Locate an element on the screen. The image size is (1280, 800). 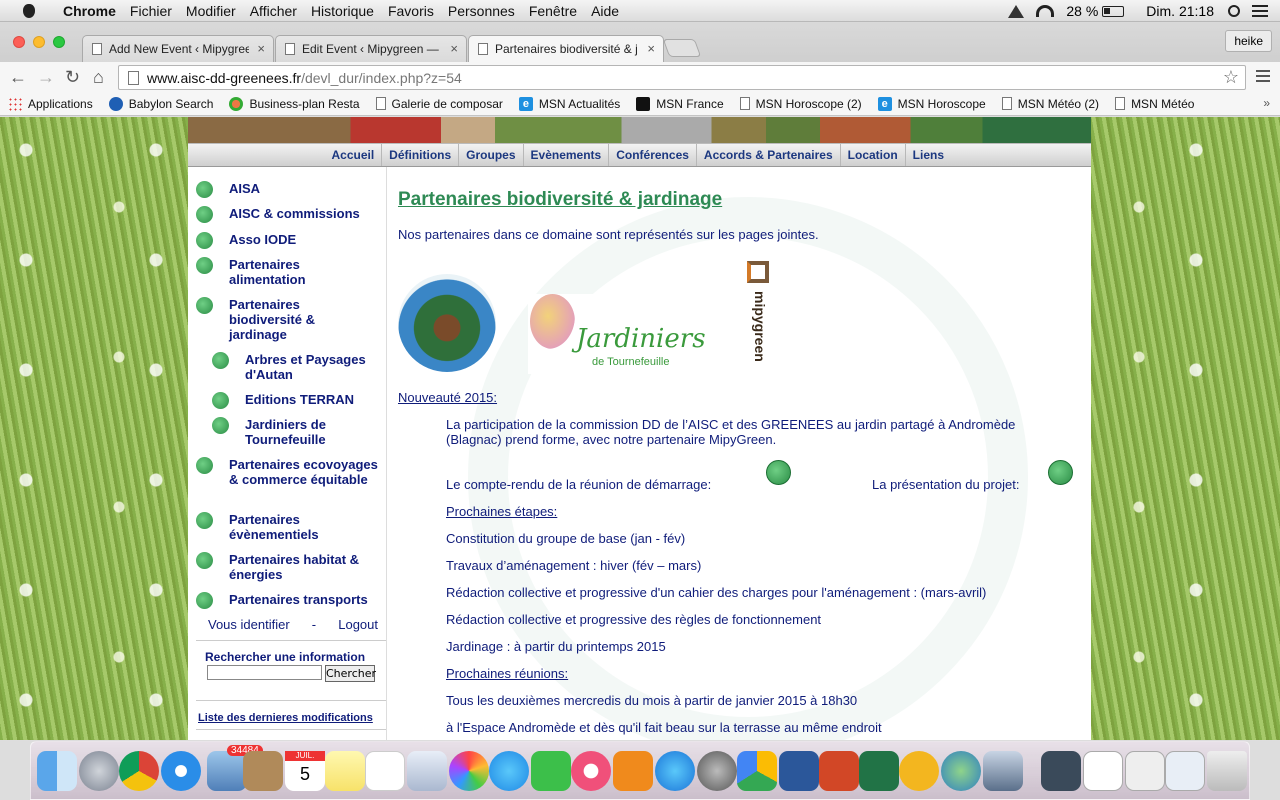
menu-app-name: Chrome is located at coordinates (89, 11).